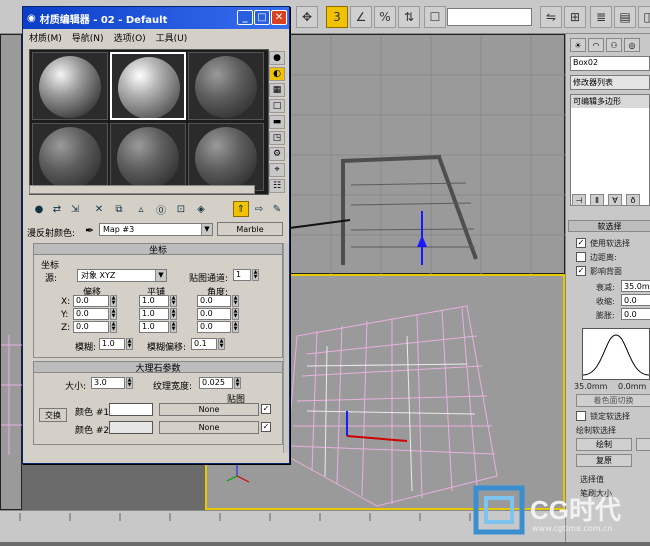 Image resolution: width=650 pixels, height=546 pixels. What do you see at coordinates (214, 327) in the screenshot?
I see `angle-z-spinner: 0.0` at bounding box center [214, 327].